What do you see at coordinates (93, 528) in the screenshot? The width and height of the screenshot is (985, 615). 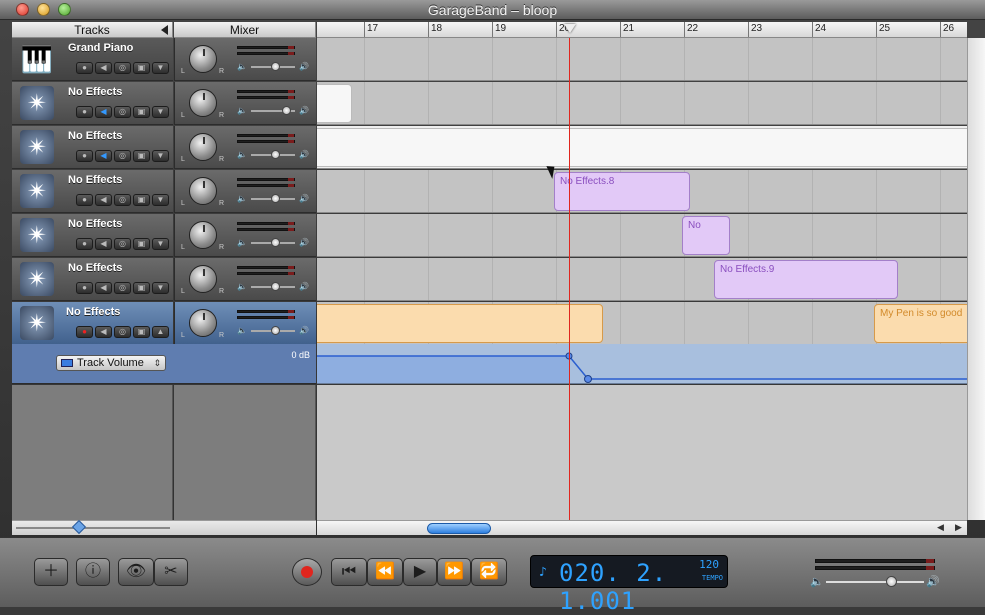 I see `zoom-slider` at bounding box center [93, 528].